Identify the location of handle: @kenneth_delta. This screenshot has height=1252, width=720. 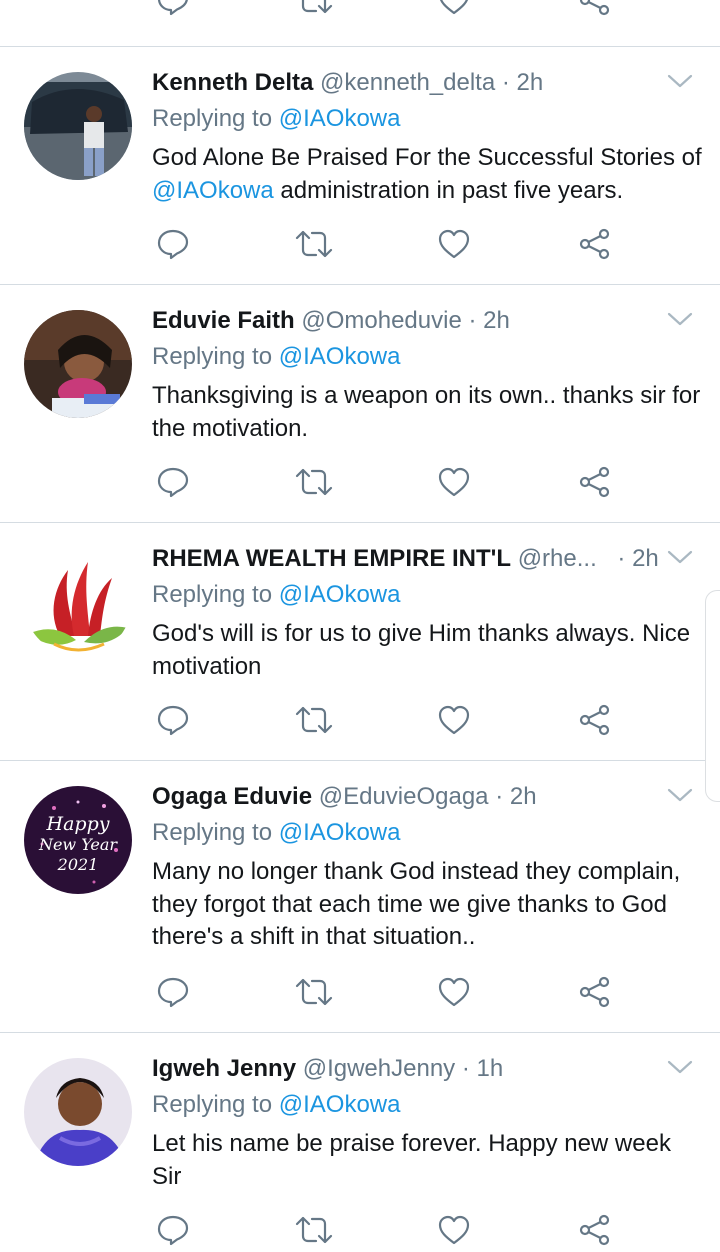
(407, 82).